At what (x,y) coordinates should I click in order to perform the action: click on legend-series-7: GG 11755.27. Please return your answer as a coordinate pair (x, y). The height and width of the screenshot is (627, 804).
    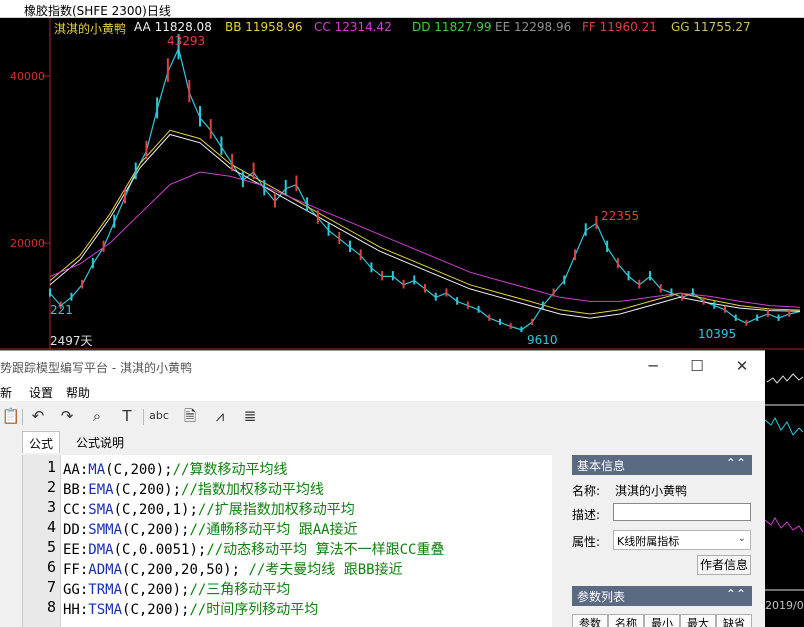
    Looking at the image, I should click on (711, 27).